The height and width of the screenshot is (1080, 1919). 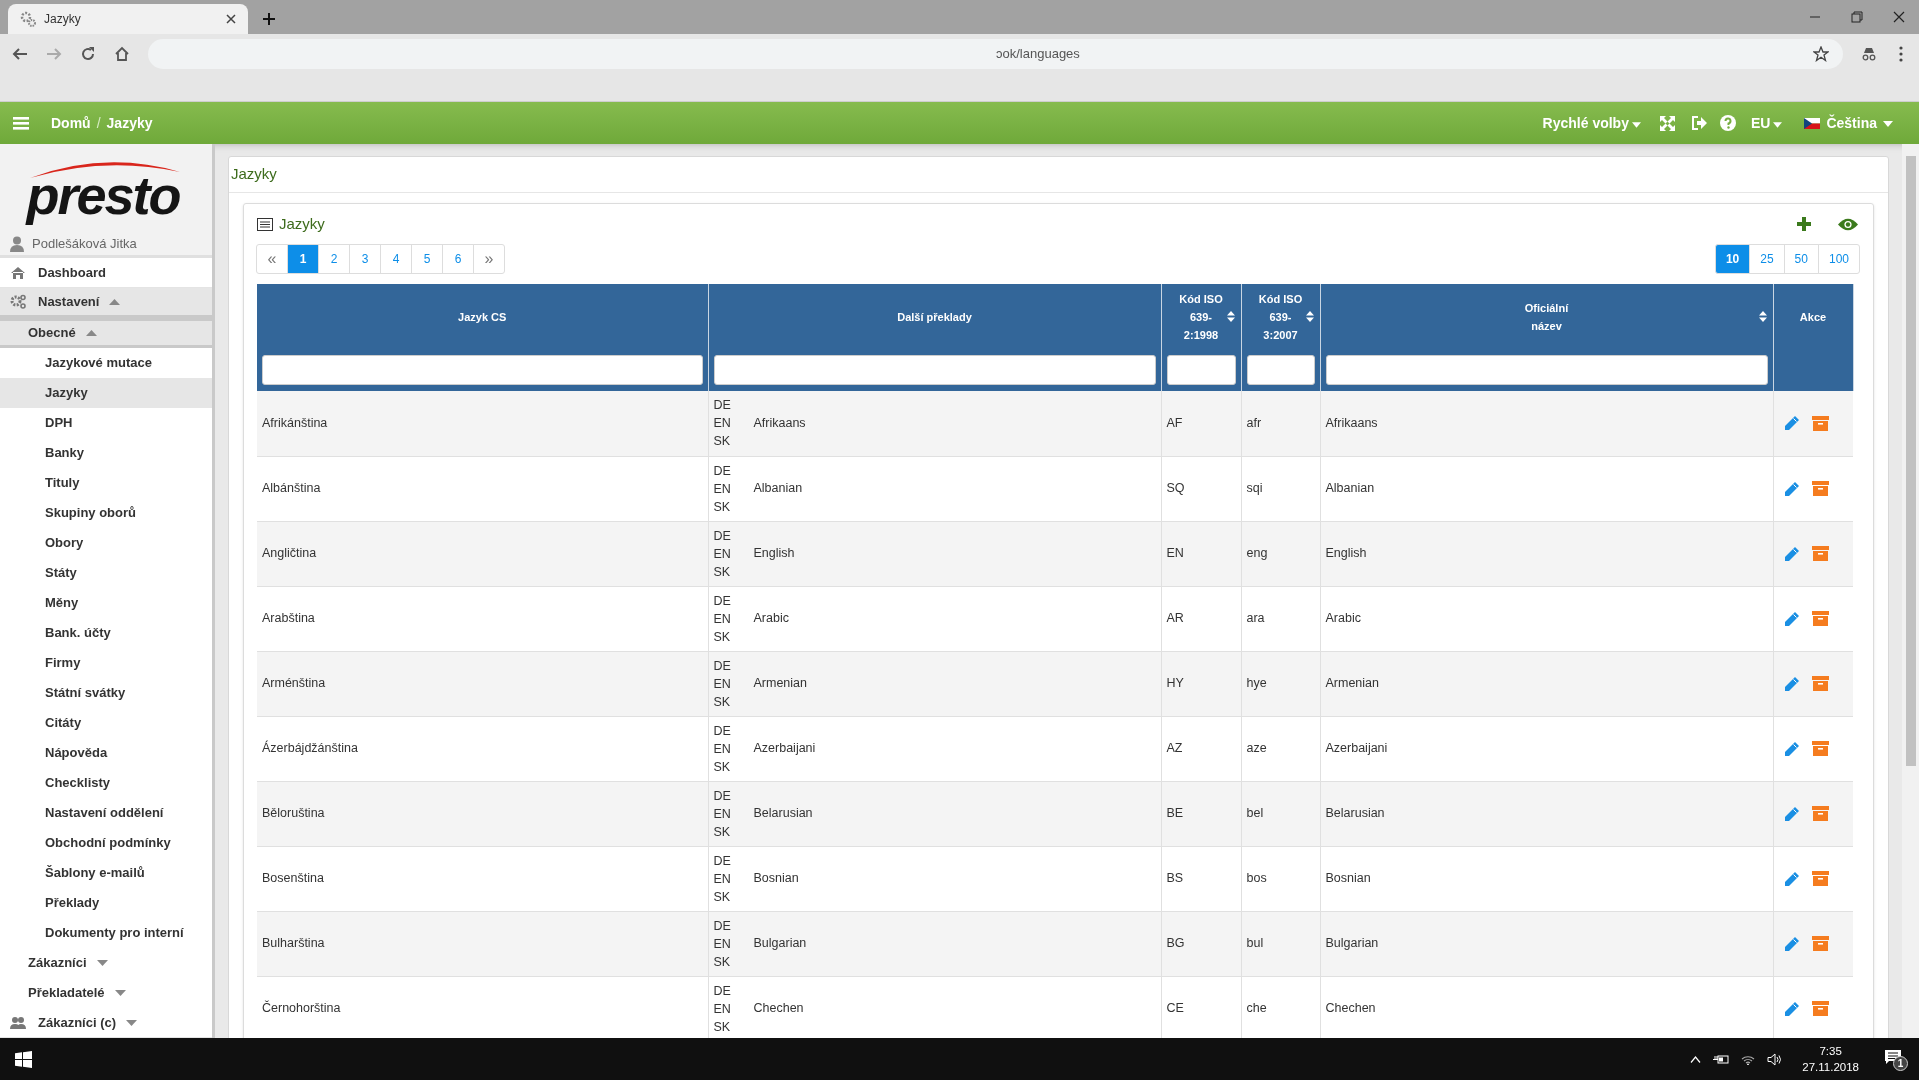 What do you see at coordinates (122, 54) in the screenshot?
I see `home-icon` at bounding box center [122, 54].